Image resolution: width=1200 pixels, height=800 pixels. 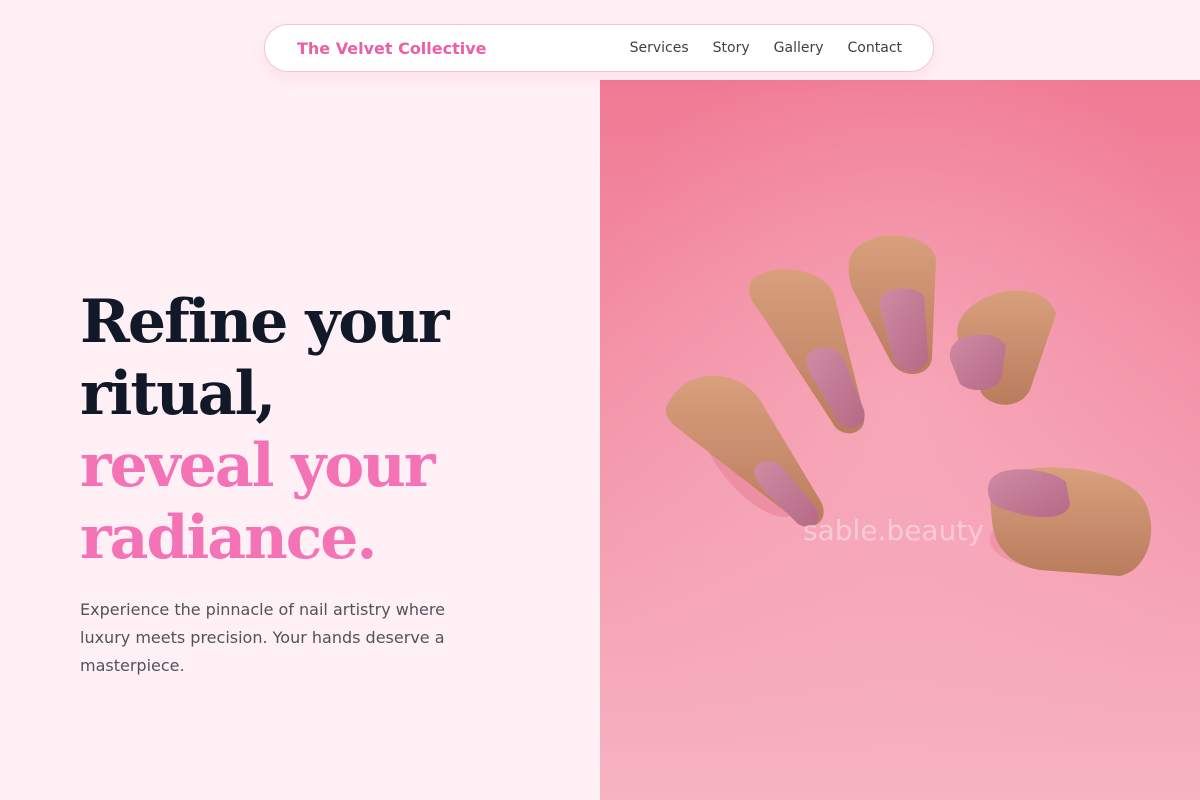 I want to click on headline-line-3: reveal your, so click(x=258, y=466).